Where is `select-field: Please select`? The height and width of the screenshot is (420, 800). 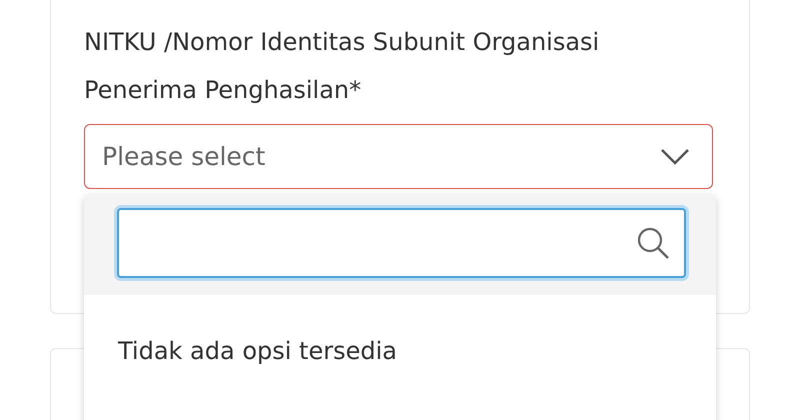 select-field: Please select is located at coordinates (398, 156).